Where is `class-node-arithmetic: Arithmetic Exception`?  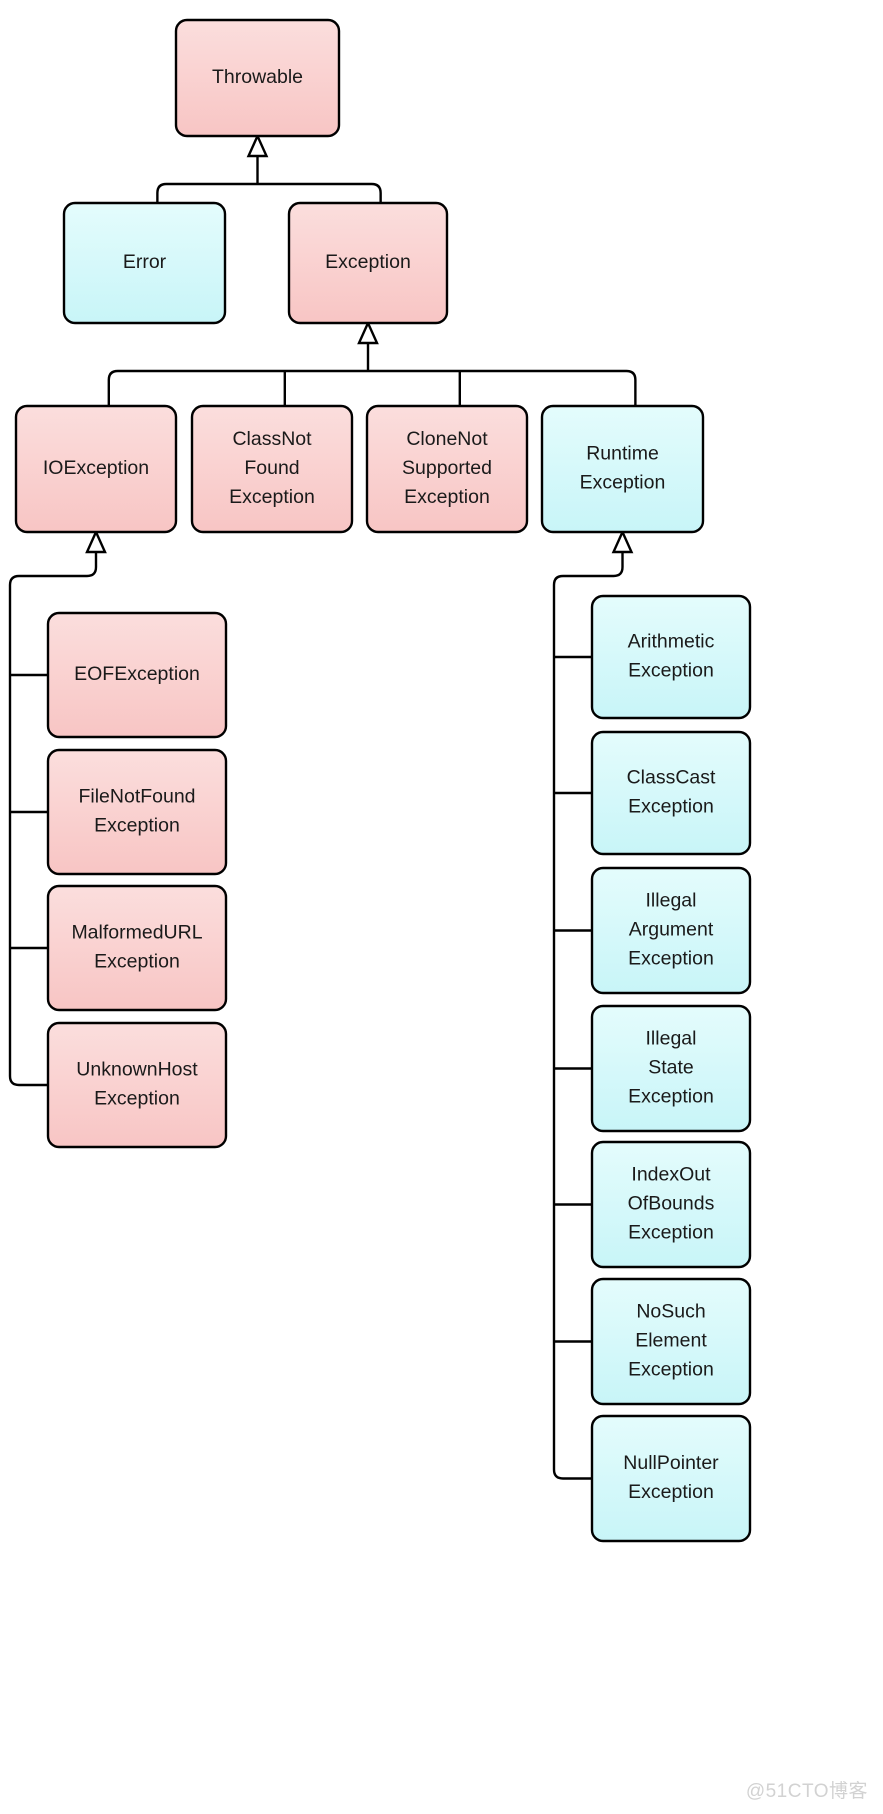
class-node-arithmetic: Arithmetic Exception is located at coordinates (671, 657).